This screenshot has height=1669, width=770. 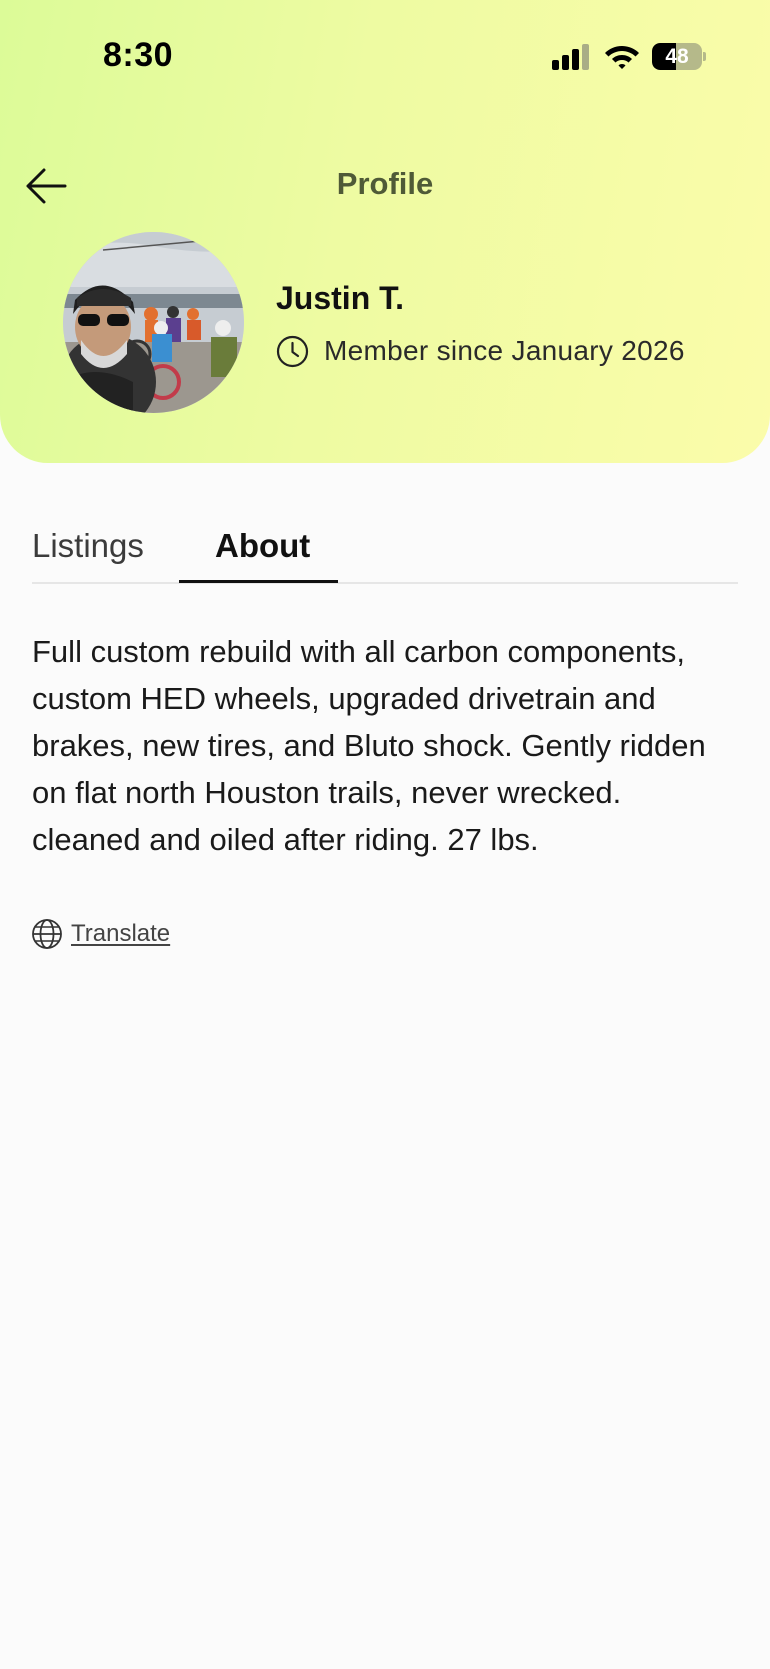 I want to click on page-title: Profile, so click(x=385, y=183).